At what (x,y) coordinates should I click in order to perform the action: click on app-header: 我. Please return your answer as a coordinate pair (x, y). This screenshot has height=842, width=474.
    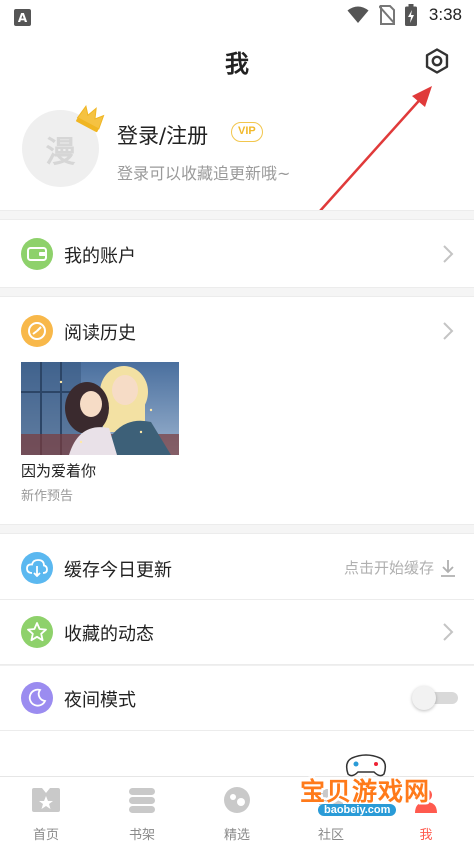
    Looking at the image, I should click on (237, 62).